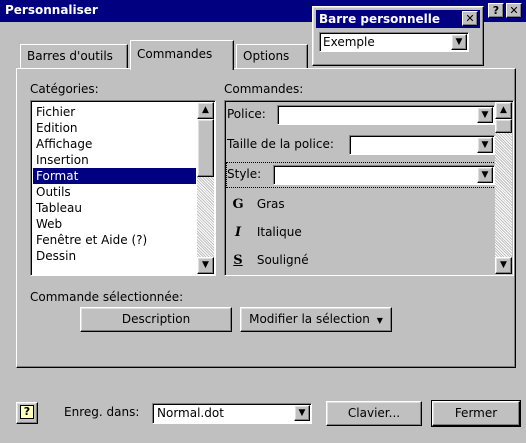 This screenshot has height=443, width=526. What do you see at coordinates (51, 10) in the screenshot?
I see `window-title: Personnaliser` at bounding box center [51, 10].